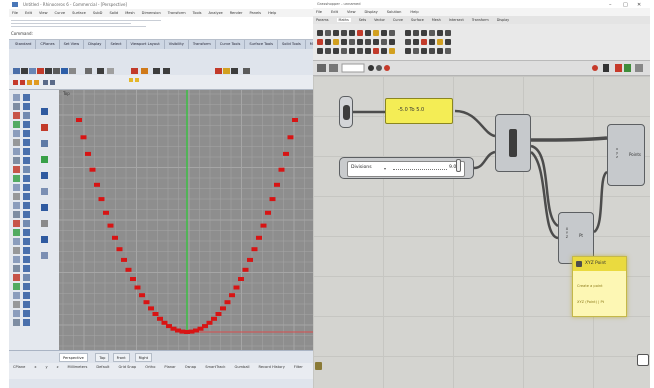 The width and height of the screenshot is (654, 388). I want to click on status-item: Gumball, so click(241, 367).